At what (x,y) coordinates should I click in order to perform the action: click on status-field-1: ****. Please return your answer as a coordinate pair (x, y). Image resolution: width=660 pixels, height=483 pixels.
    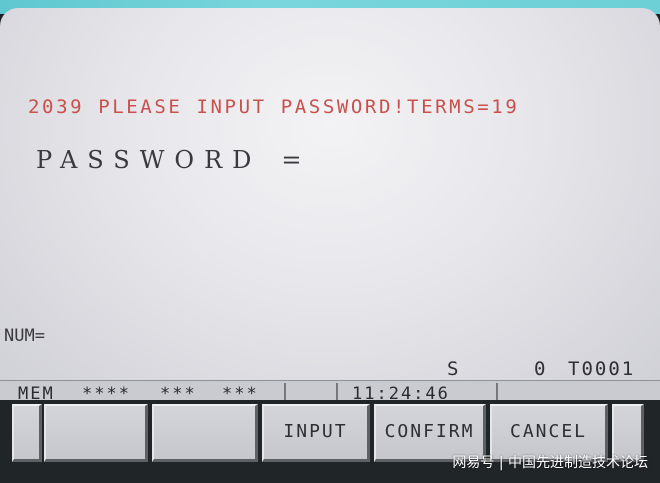
    Looking at the image, I should click on (106, 392).